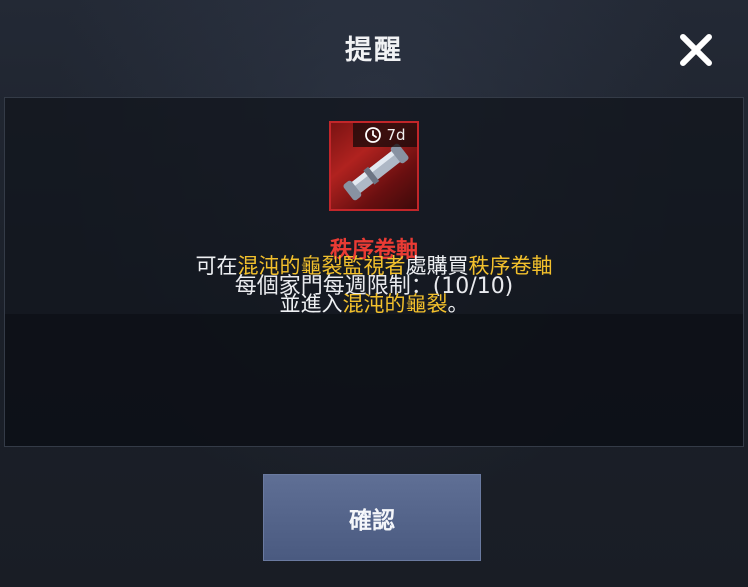 Image resolution: width=748 pixels, height=587 pixels. What do you see at coordinates (216, 266) in the screenshot?
I see `info-text-segment: 可在` at bounding box center [216, 266].